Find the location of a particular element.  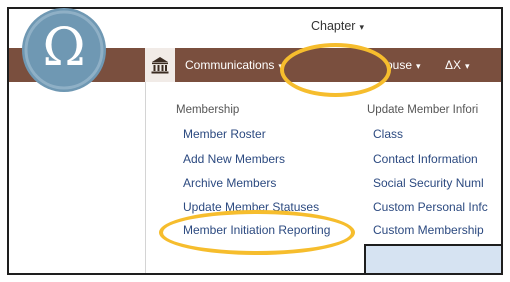

menu-item-member-initiation-reporting: Member Initiation Reporting is located at coordinates (256, 230).